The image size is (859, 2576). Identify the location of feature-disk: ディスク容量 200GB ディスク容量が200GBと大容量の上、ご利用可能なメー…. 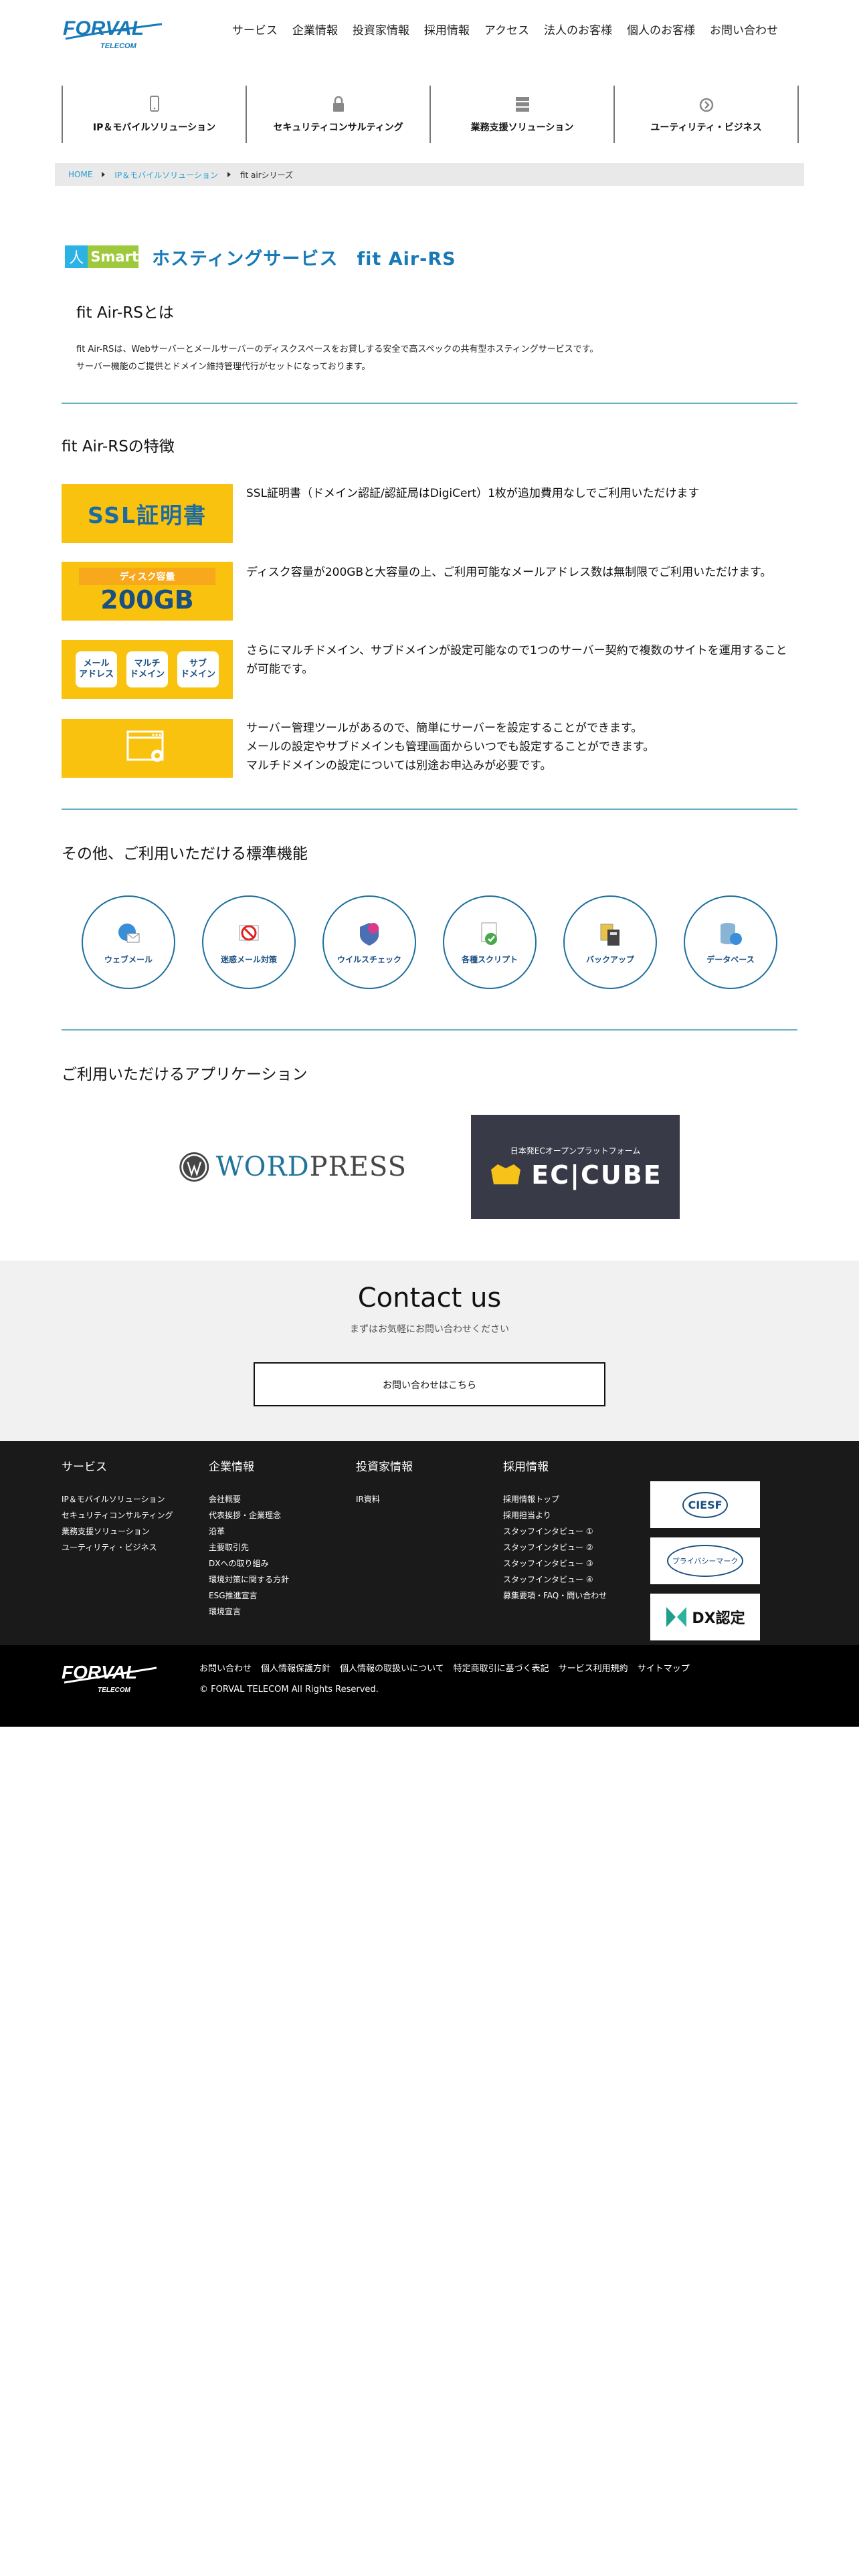
(429, 591).